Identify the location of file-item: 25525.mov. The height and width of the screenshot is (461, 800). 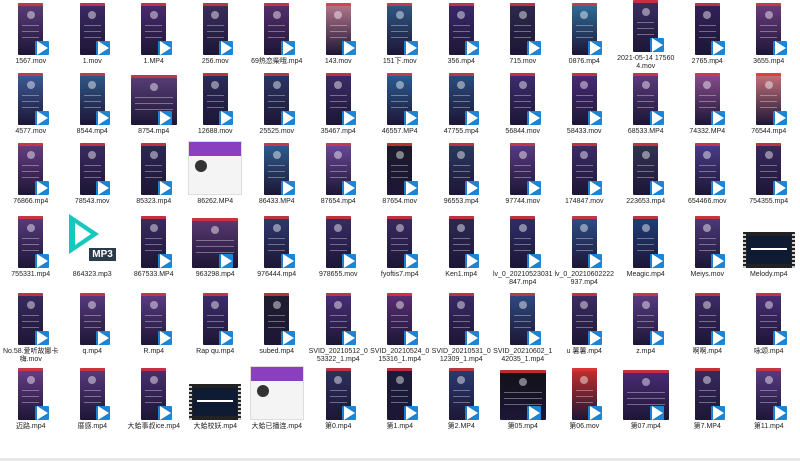
(277, 105).